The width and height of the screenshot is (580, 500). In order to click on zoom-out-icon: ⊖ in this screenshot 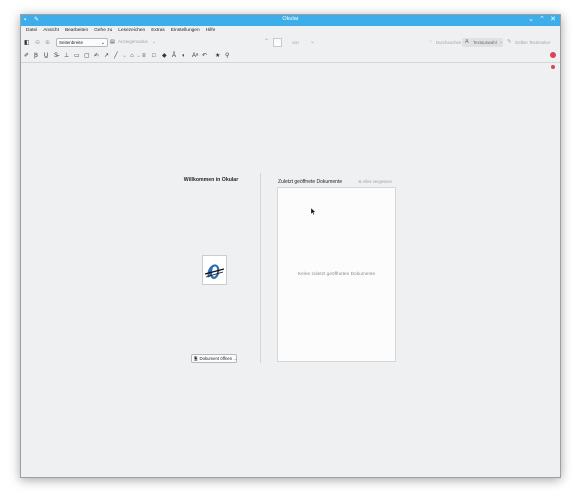, I will do `click(37, 43)`.